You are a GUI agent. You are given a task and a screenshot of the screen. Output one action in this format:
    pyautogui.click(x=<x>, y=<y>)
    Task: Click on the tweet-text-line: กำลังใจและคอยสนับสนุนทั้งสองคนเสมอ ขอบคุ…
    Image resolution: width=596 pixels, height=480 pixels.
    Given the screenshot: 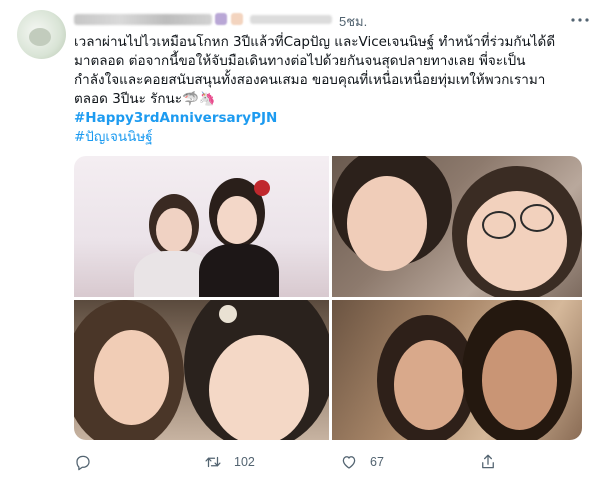 What is the action you would take?
    pyautogui.click(x=310, y=80)
    